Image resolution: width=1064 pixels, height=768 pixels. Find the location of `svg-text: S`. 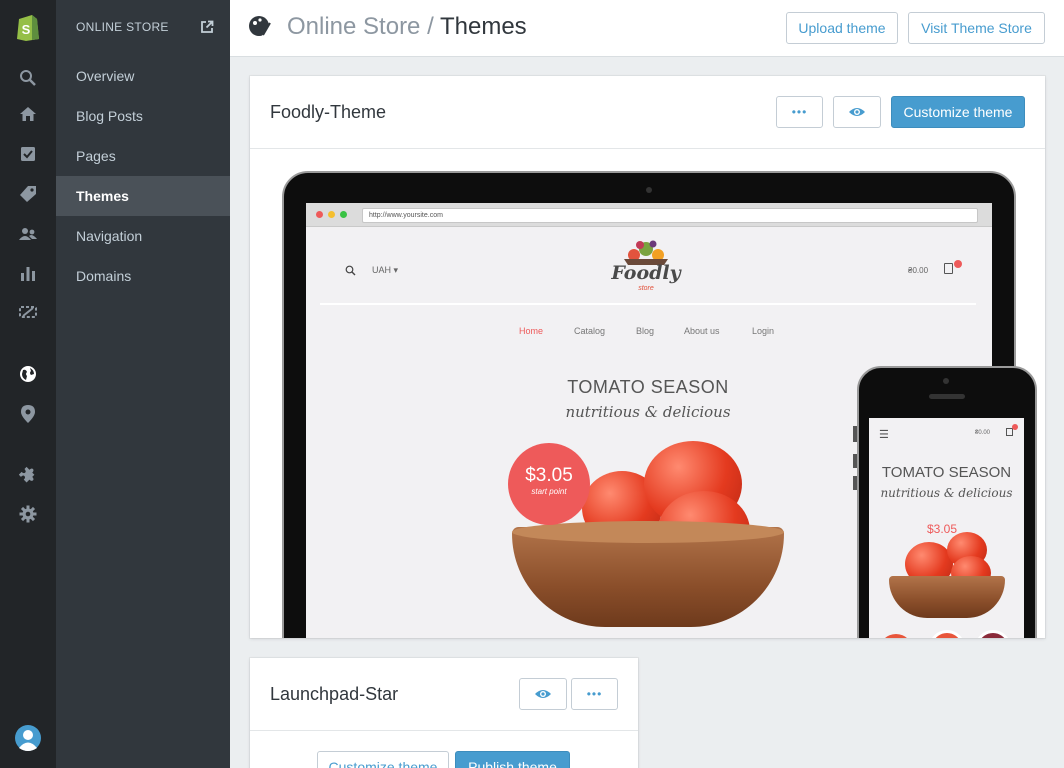

svg-text: S is located at coordinates (26, 29).